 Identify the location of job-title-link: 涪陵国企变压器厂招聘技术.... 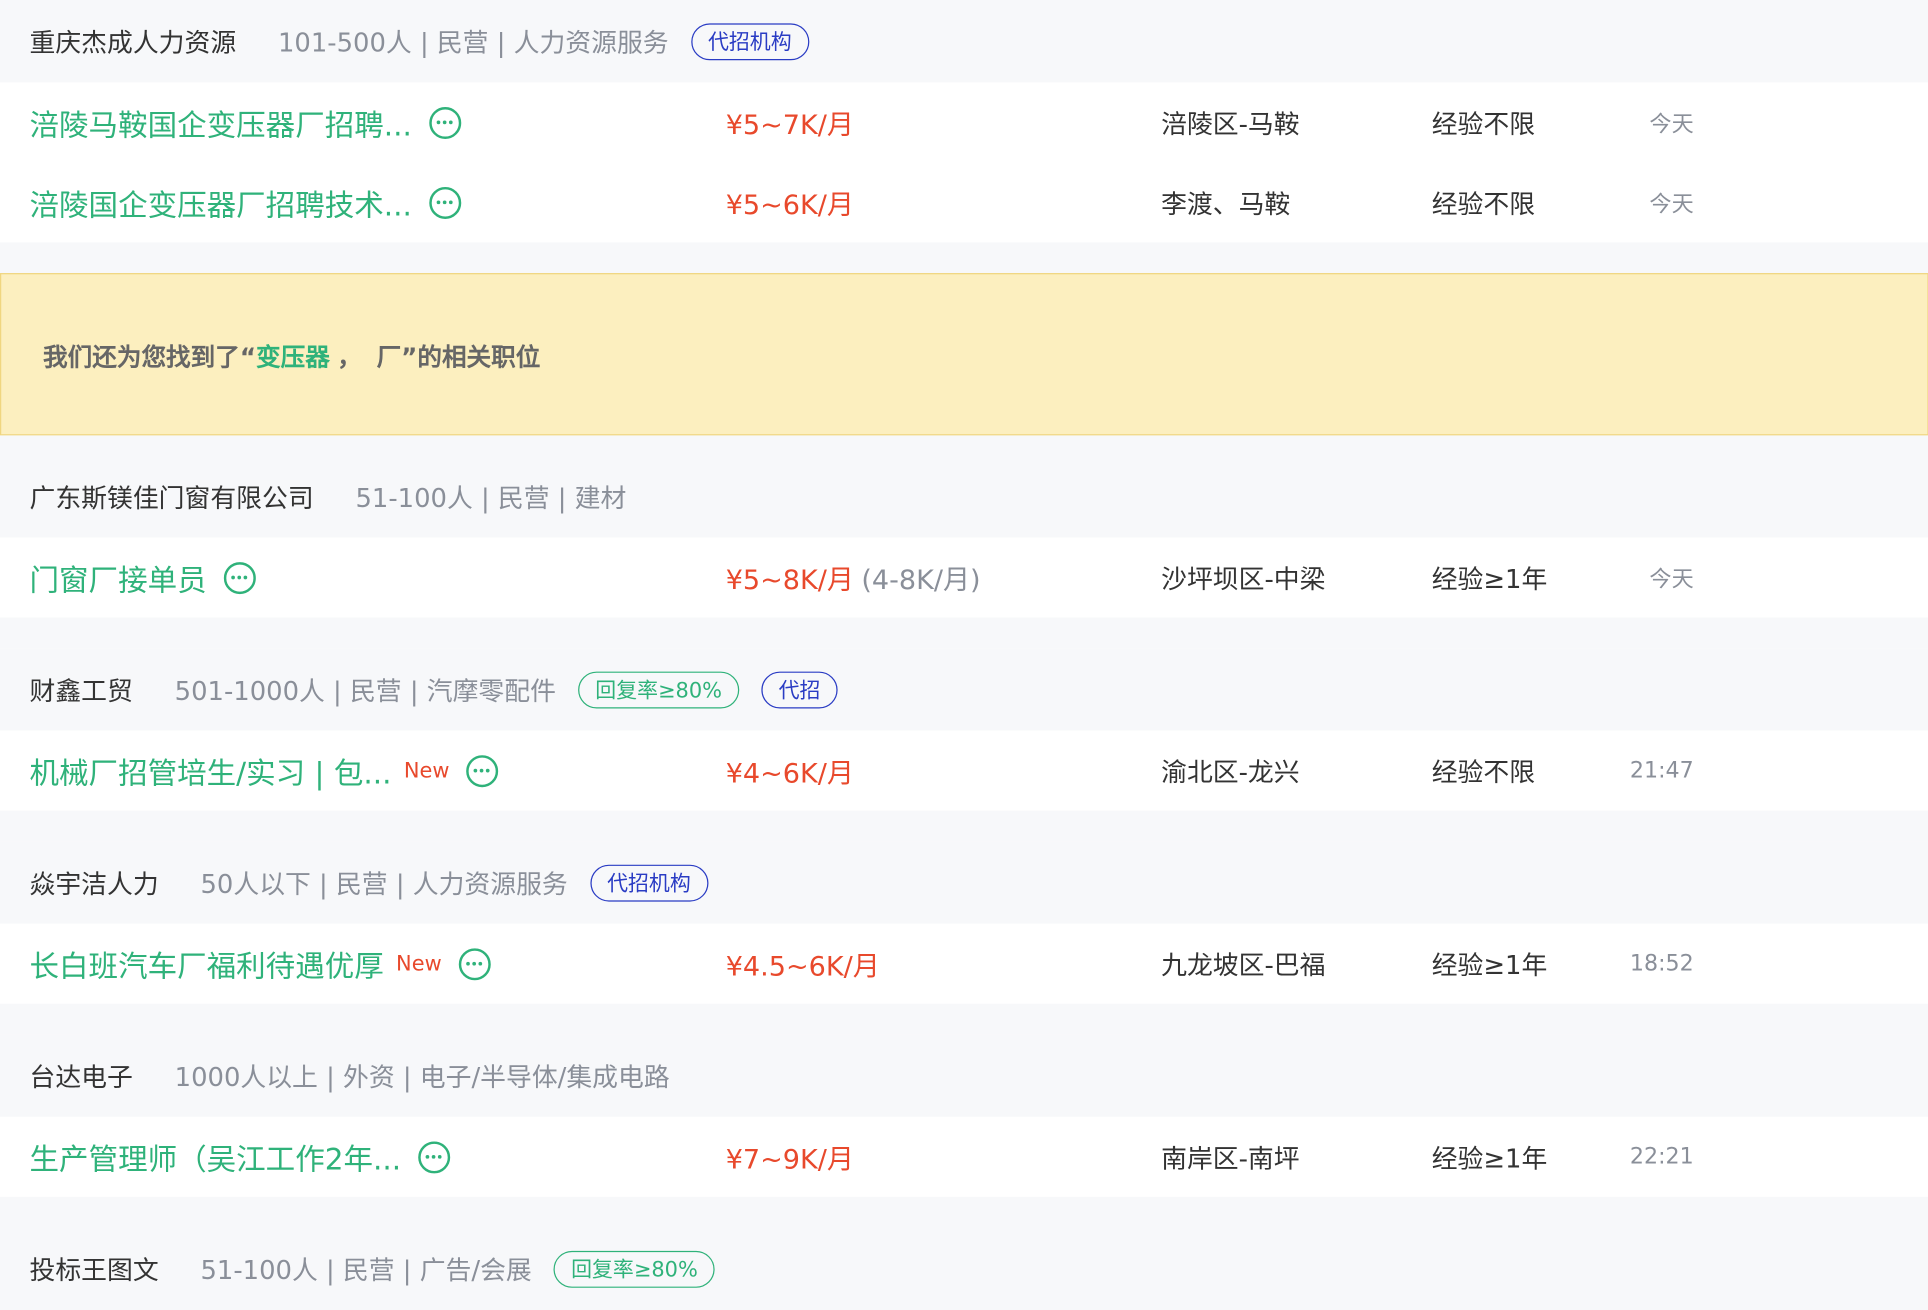
(221, 202).